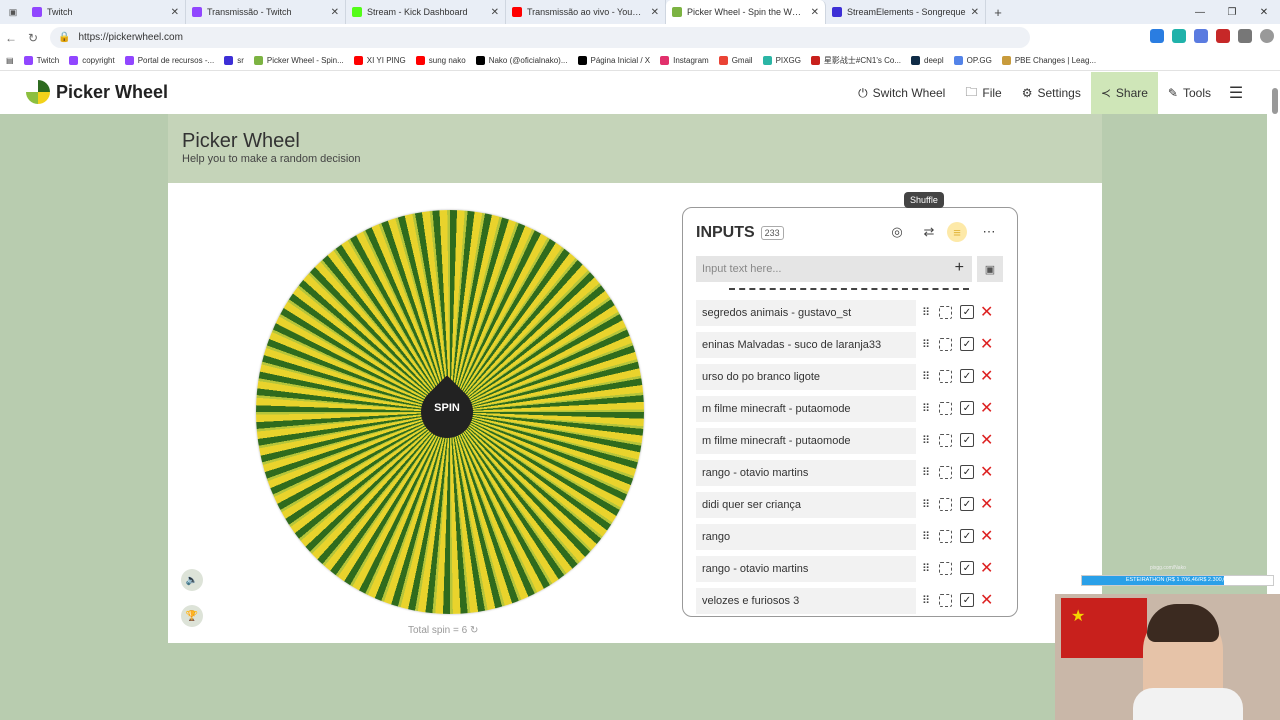  Describe the element at coordinates (927, 60) in the screenshot. I see `bookmark-item: deepl` at that location.